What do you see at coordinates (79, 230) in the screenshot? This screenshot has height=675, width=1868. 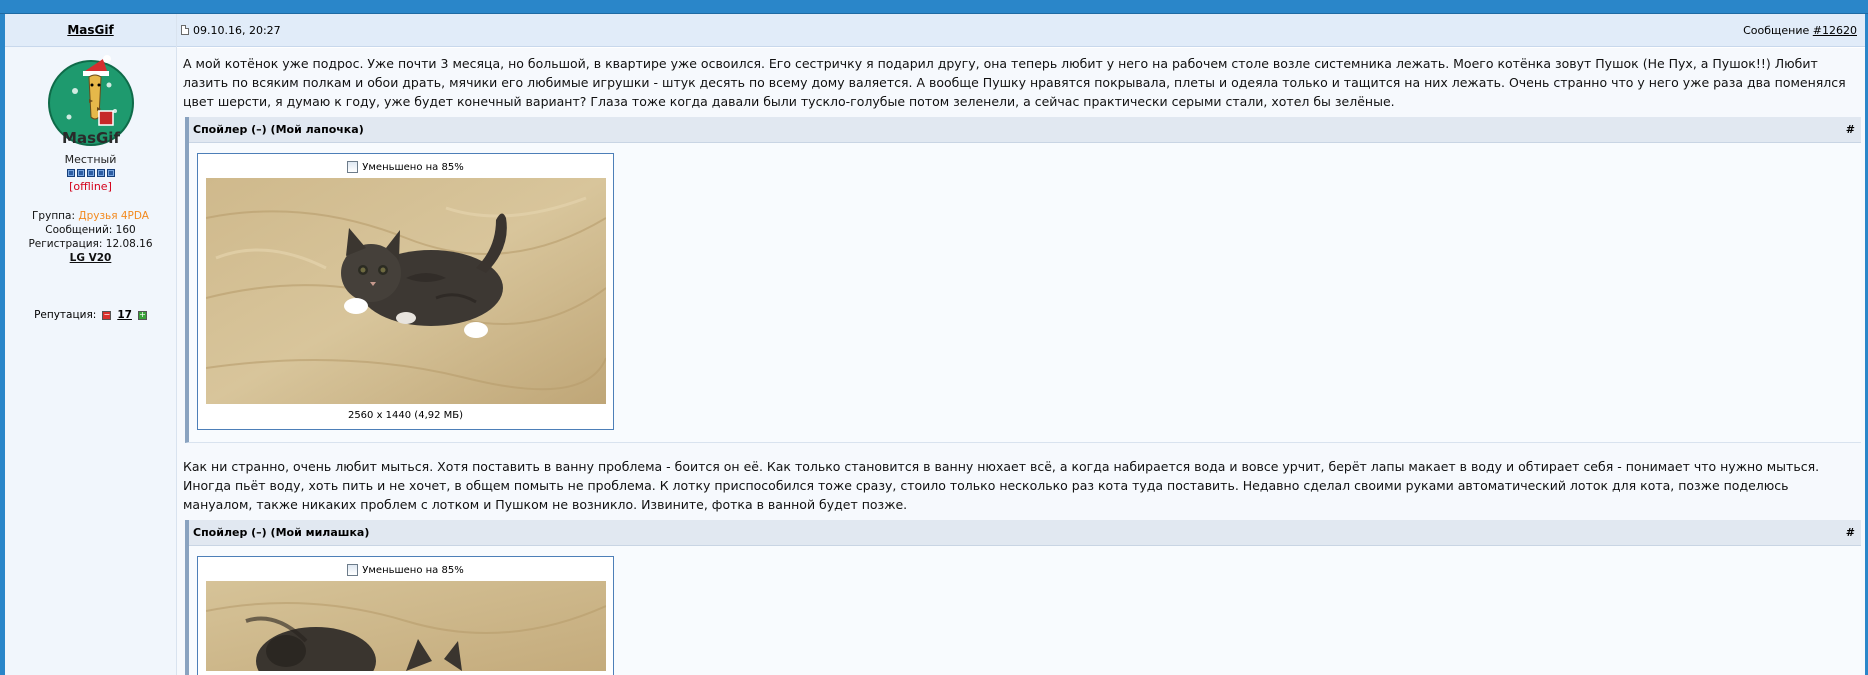 I see `posts-label: Сообщений:` at bounding box center [79, 230].